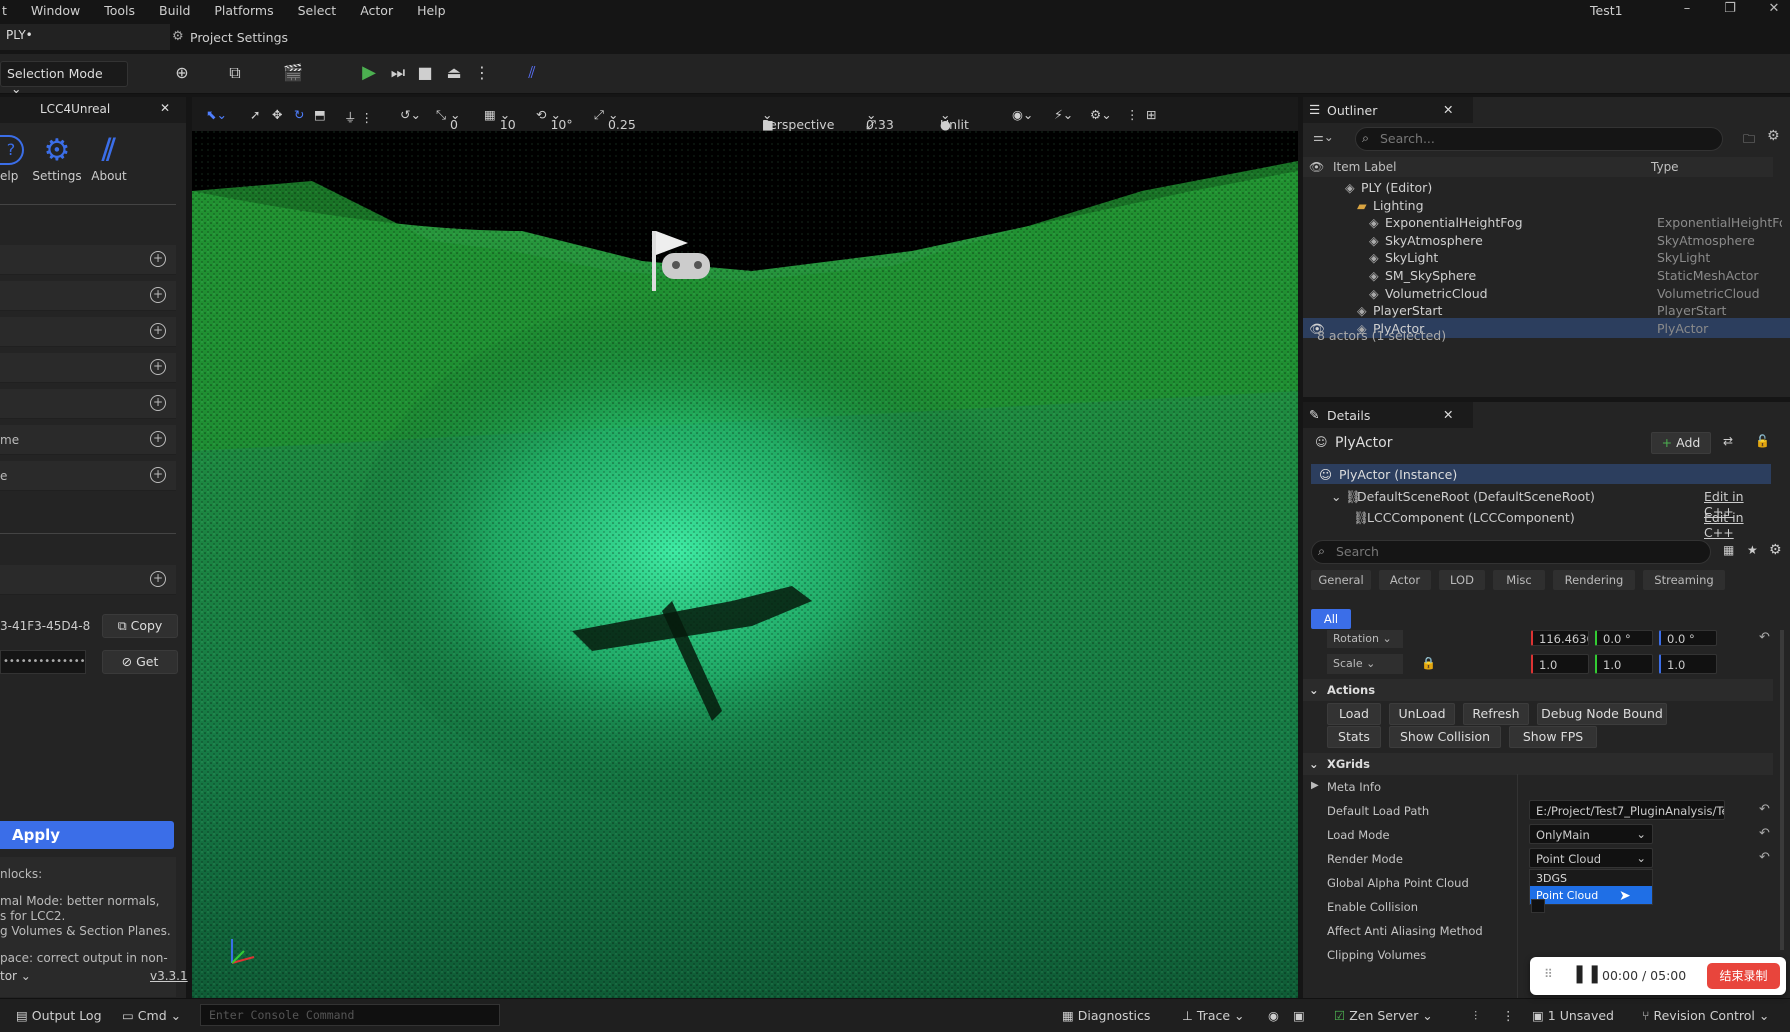  What do you see at coordinates (9, 10) in the screenshot?
I see `menu-item-file: t` at bounding box center [9, 10].